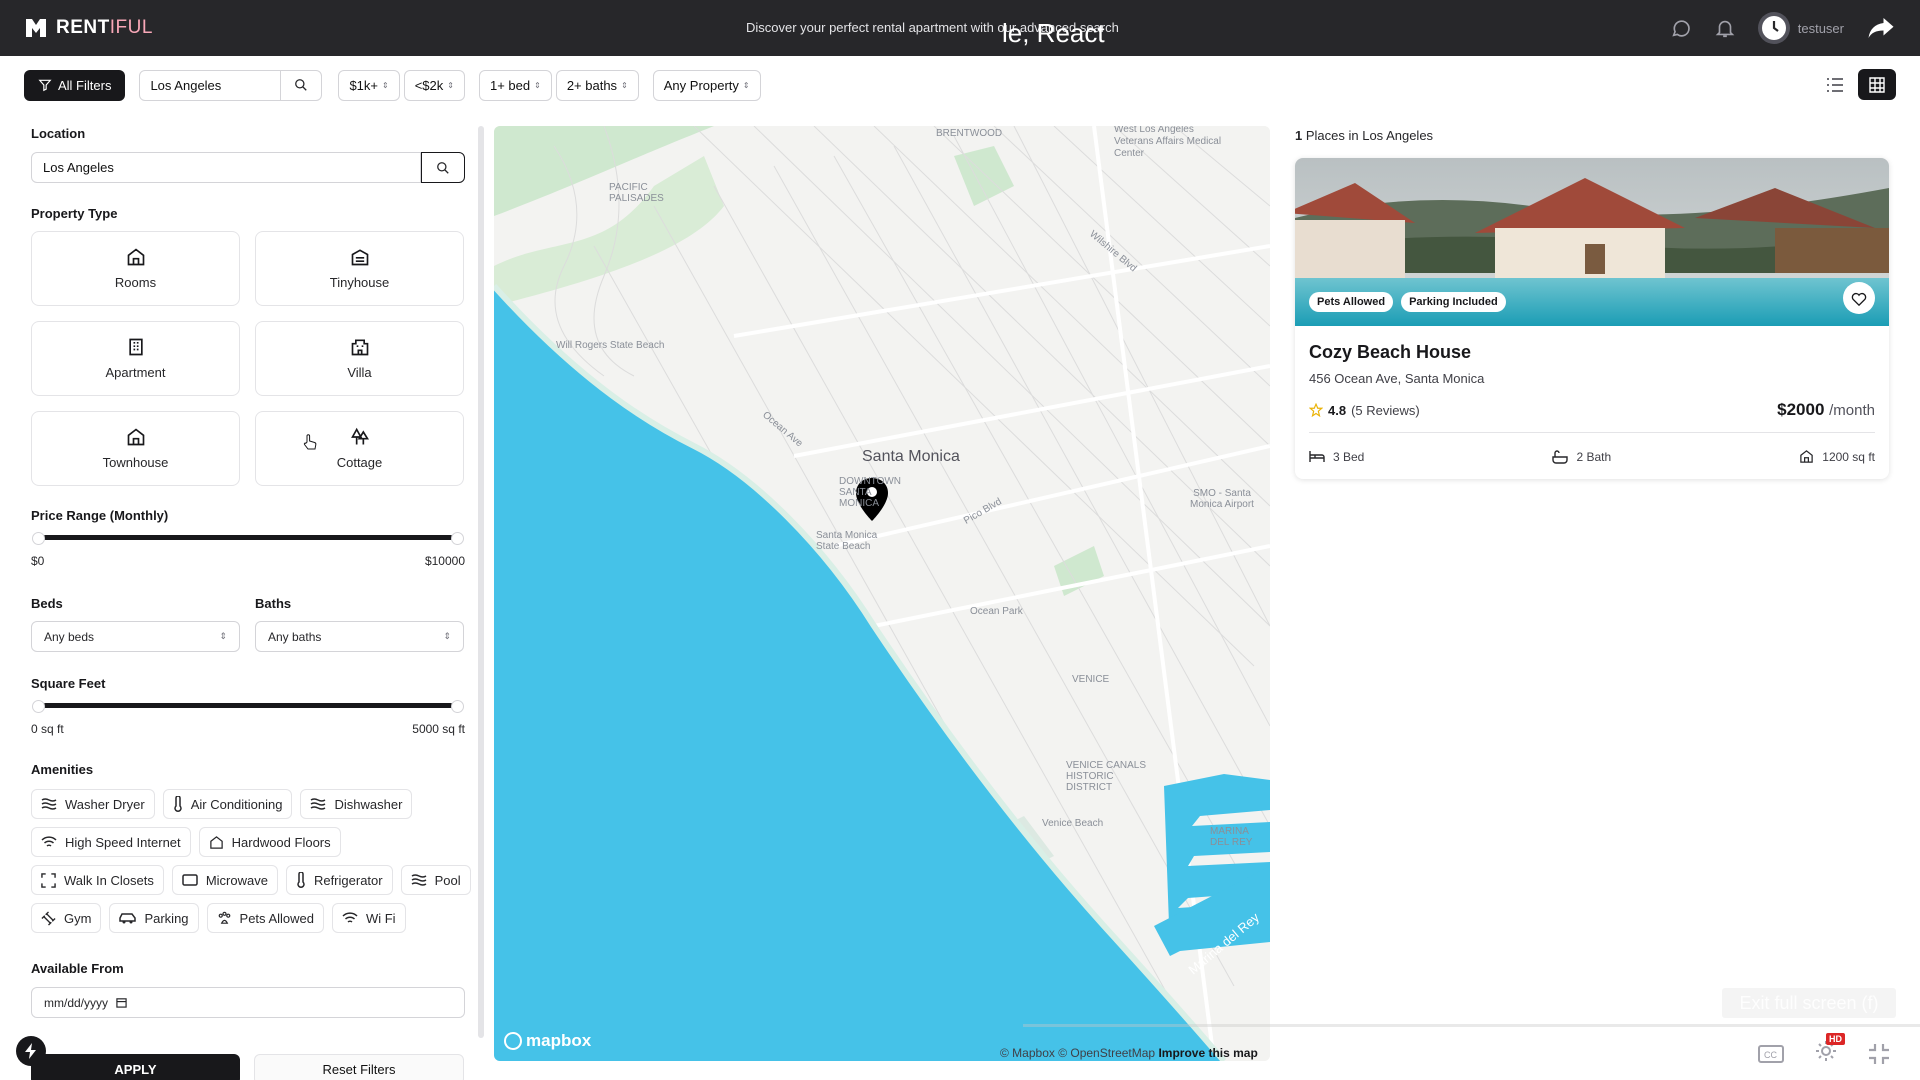 This screenshot has height=1080, width=1920. What do you see at coordinates (1222, 499) in the screenshot?
I see `map-label: SMO - Santa Monica Airport` at bounding box center [1222, 499].